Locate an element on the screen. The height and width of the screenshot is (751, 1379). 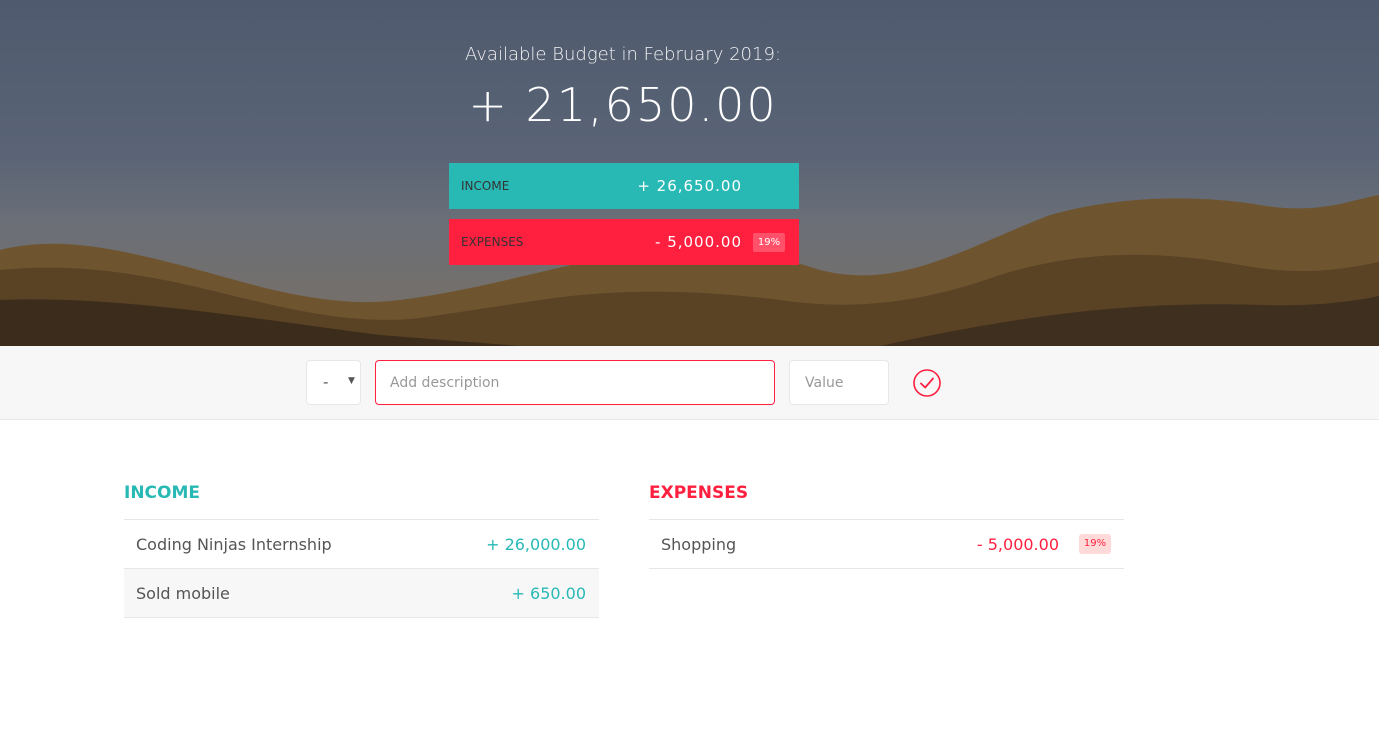
expenses-percentage-badge: 19% is located at coordinates (769, 242).